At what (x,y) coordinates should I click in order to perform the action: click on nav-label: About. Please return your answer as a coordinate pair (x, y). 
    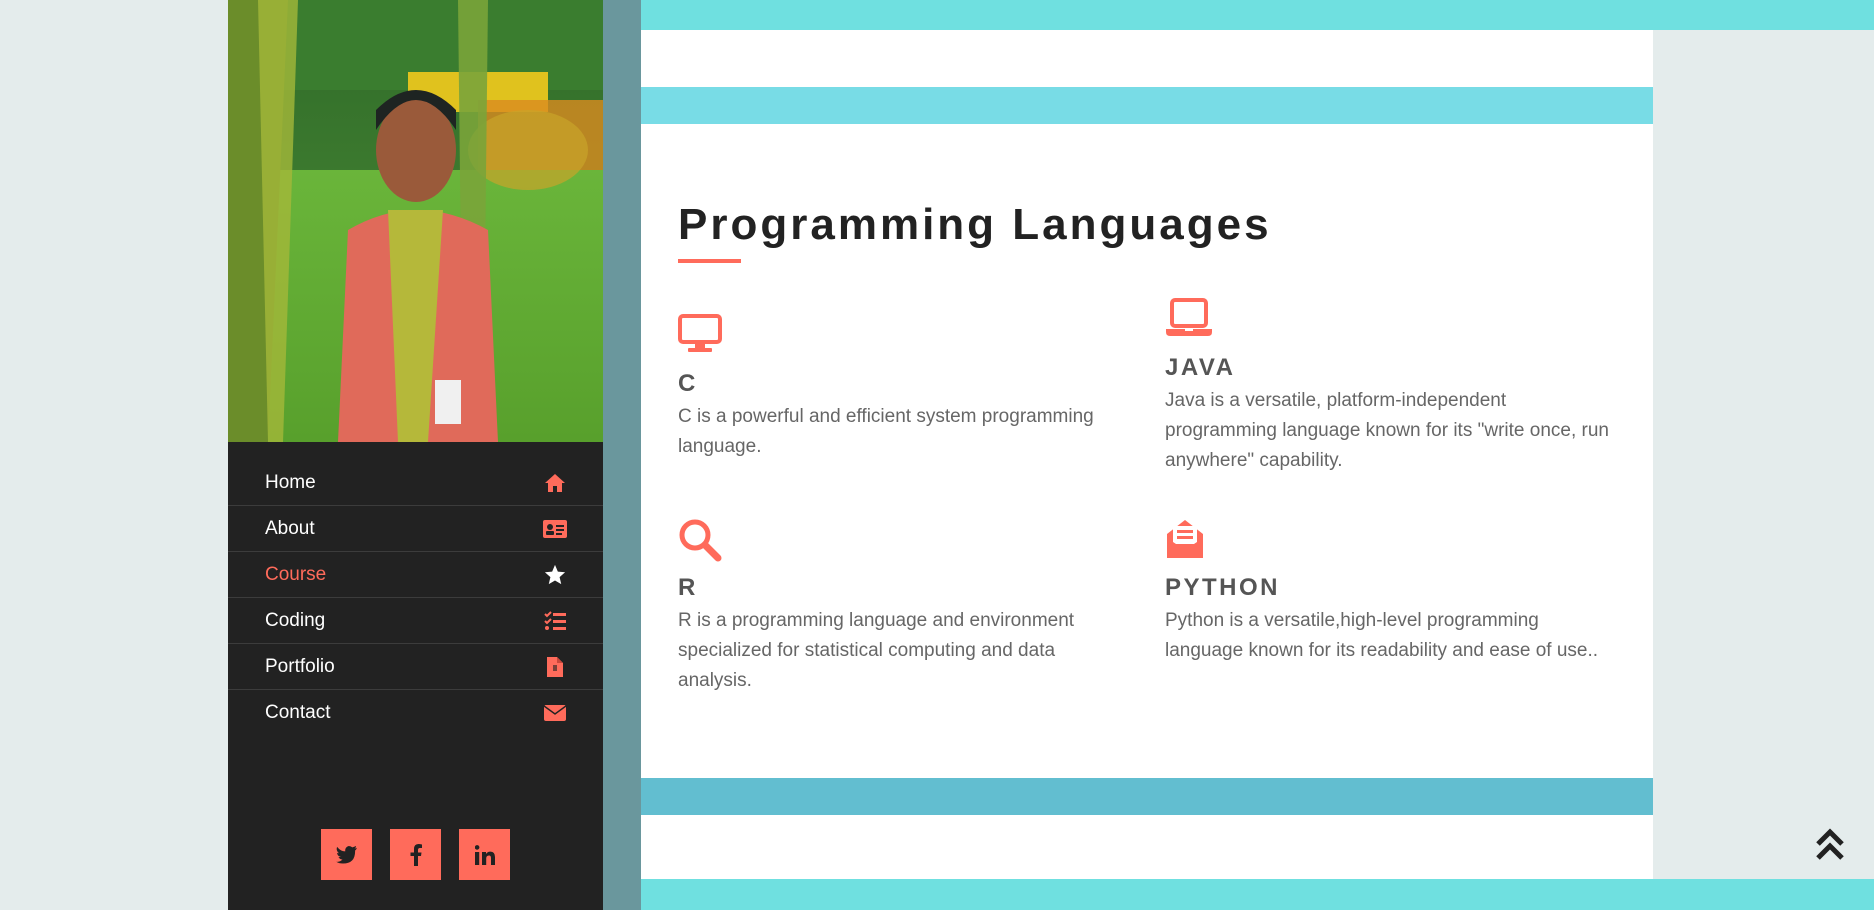
    Looking at the image, I should click on (290, 528).